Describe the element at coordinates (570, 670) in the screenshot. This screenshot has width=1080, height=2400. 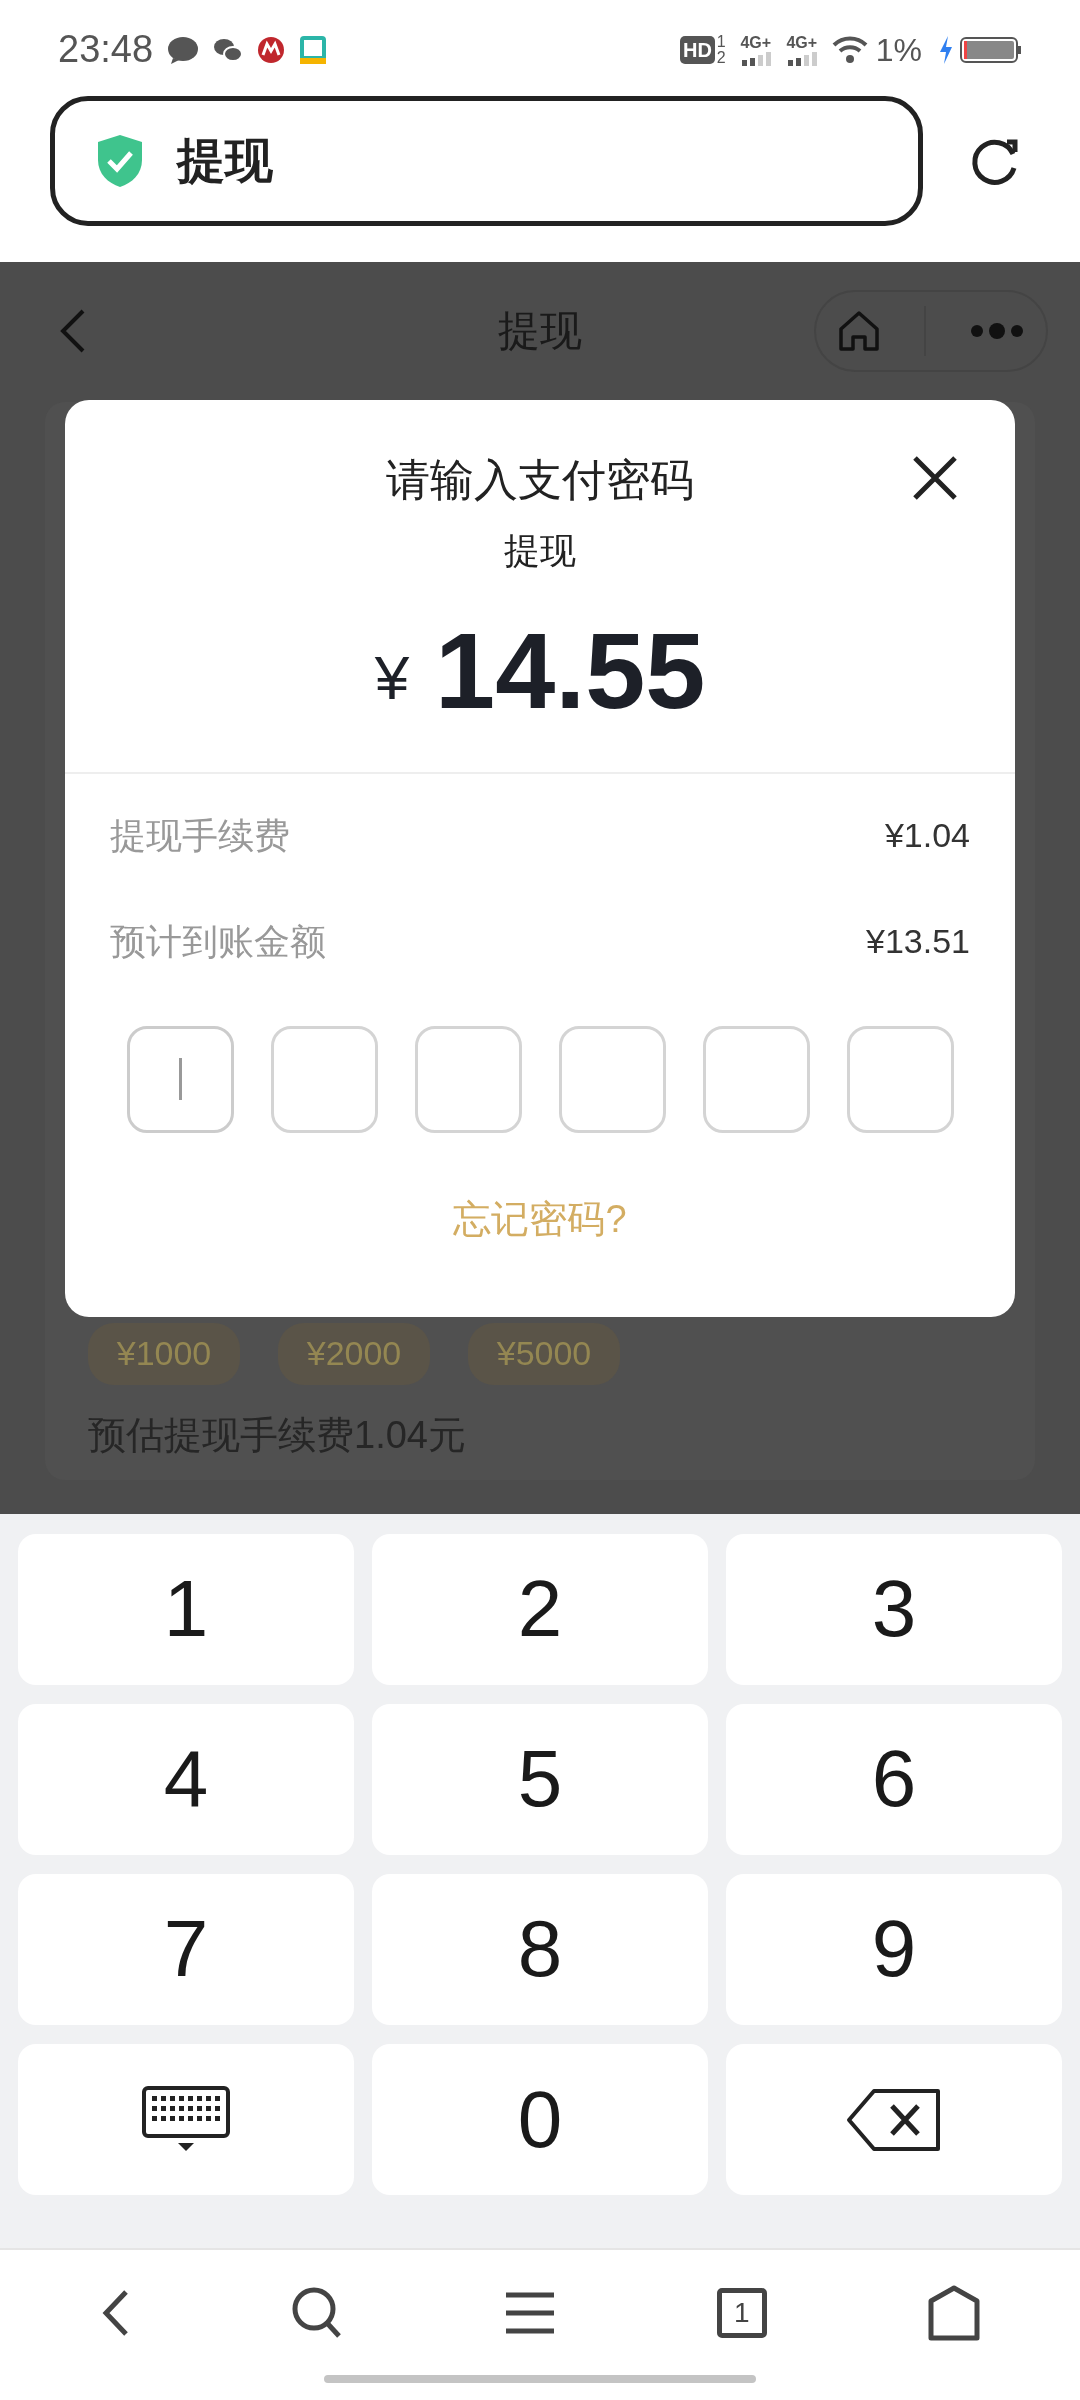
I see `amount: 14.55` at that location.